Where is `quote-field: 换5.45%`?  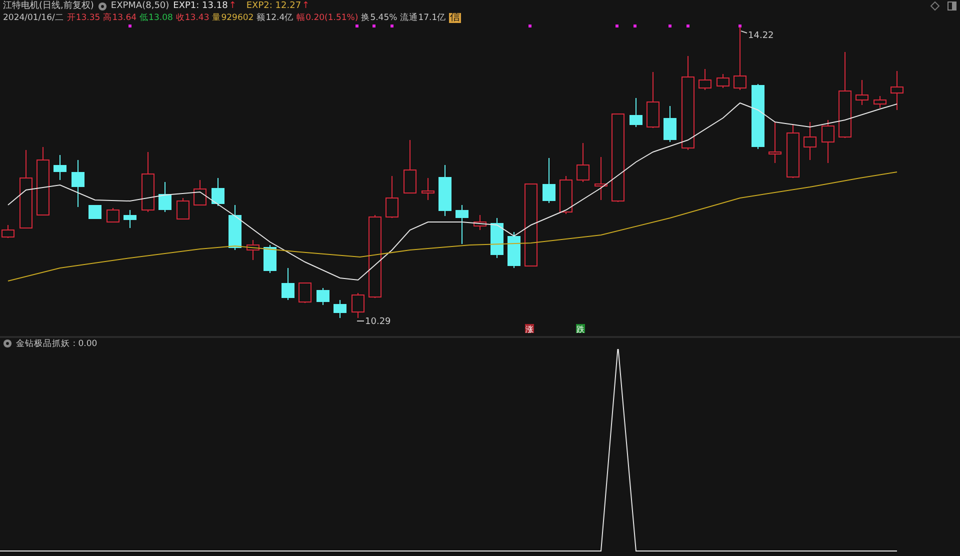 quote-field: 换5.45% is located at coordinates (379, 18).